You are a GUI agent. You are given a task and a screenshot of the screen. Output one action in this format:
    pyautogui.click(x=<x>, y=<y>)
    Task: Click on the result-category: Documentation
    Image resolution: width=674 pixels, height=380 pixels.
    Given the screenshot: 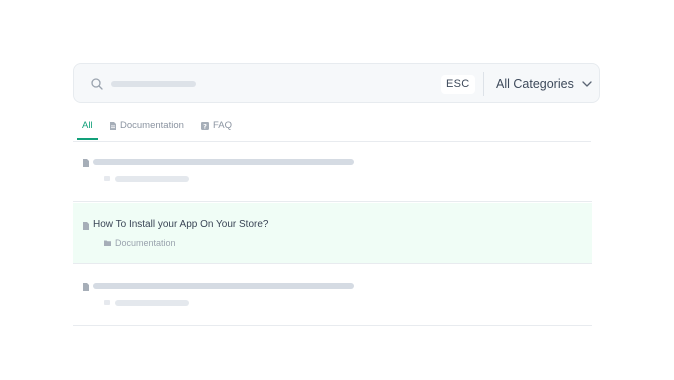 What is the action you would take?
    pyautogui.click(x=145, y=243)
    